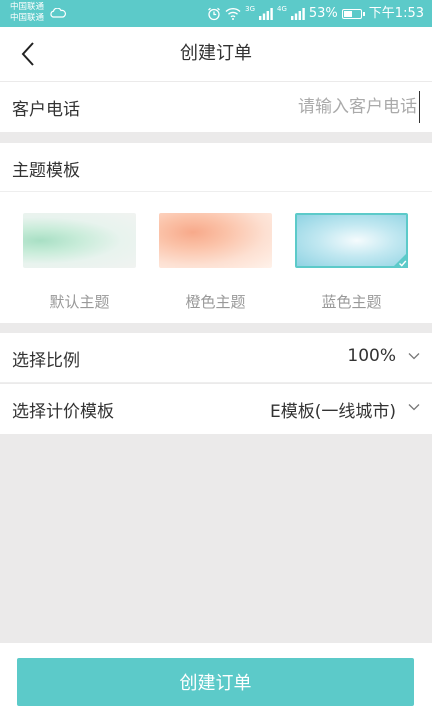 Image resolution: width=432 pixels, height=720 pixels. I want to click on ratio-select-row: 选择比例 100%, so click(216, 358).